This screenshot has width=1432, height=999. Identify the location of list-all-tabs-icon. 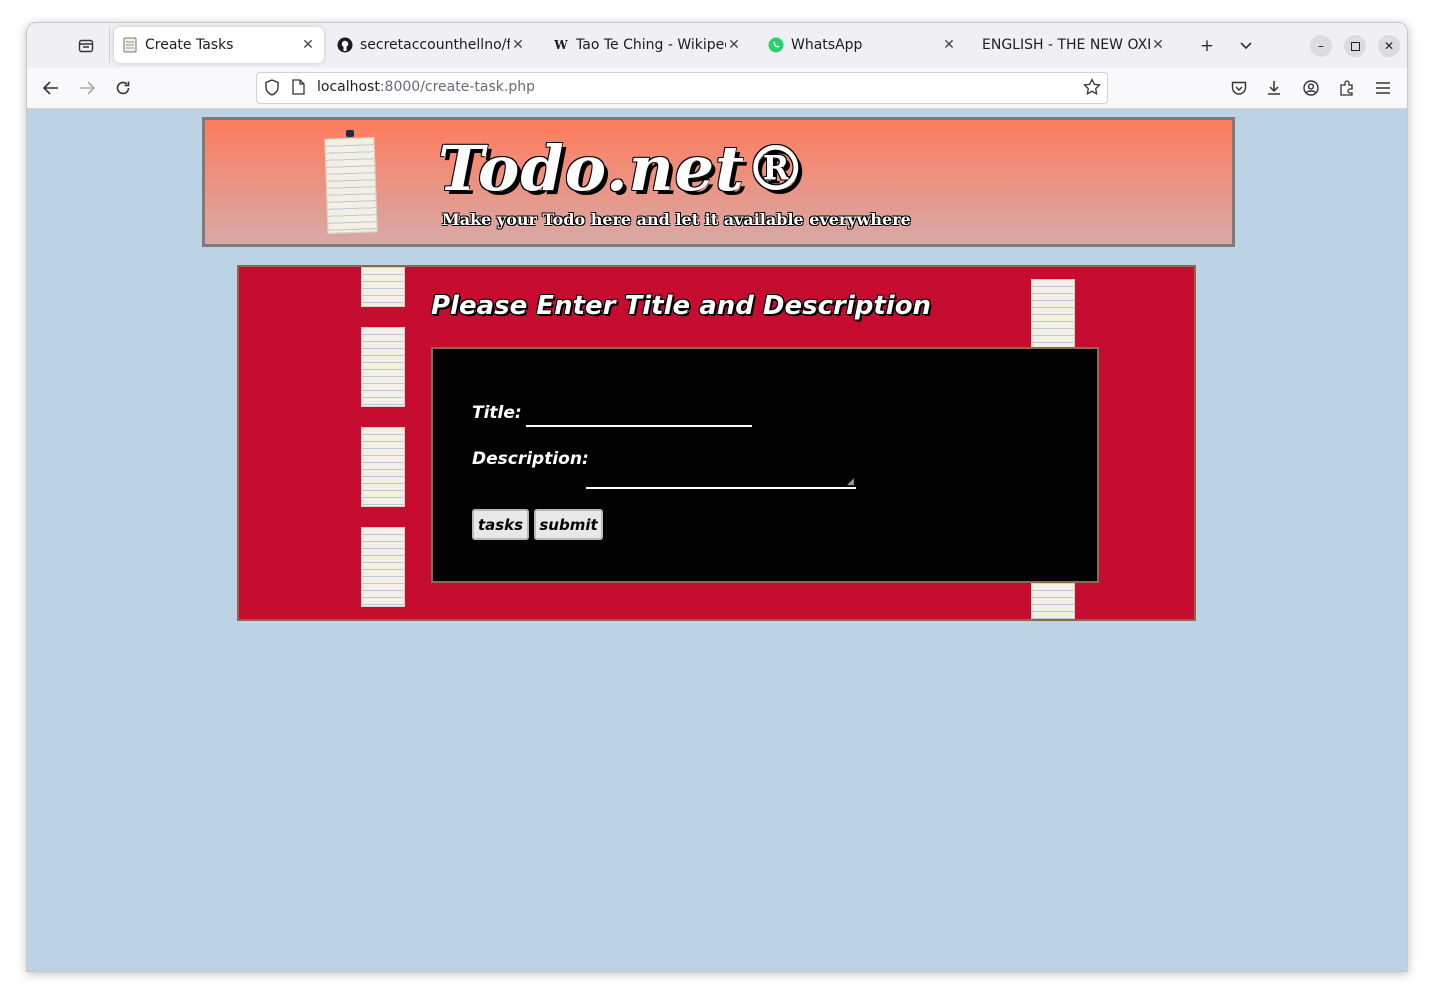
(1246, 46).